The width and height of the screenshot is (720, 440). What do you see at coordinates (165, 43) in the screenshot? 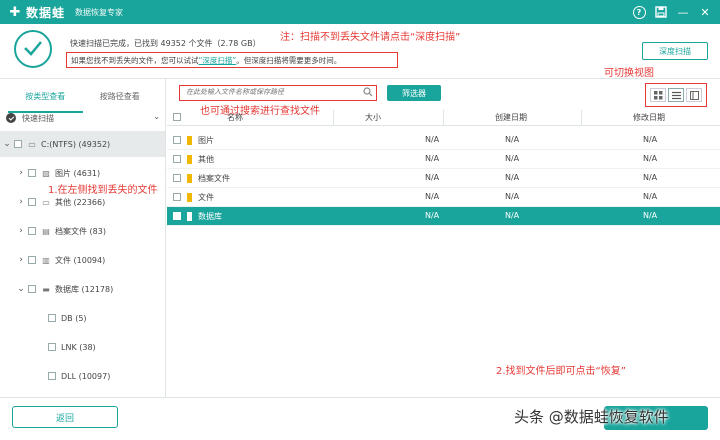
I see `scan-status-text: 快速扫描已完成，已找到 49352 个文件（2.78 GB）` at bounding box center [165, 43].